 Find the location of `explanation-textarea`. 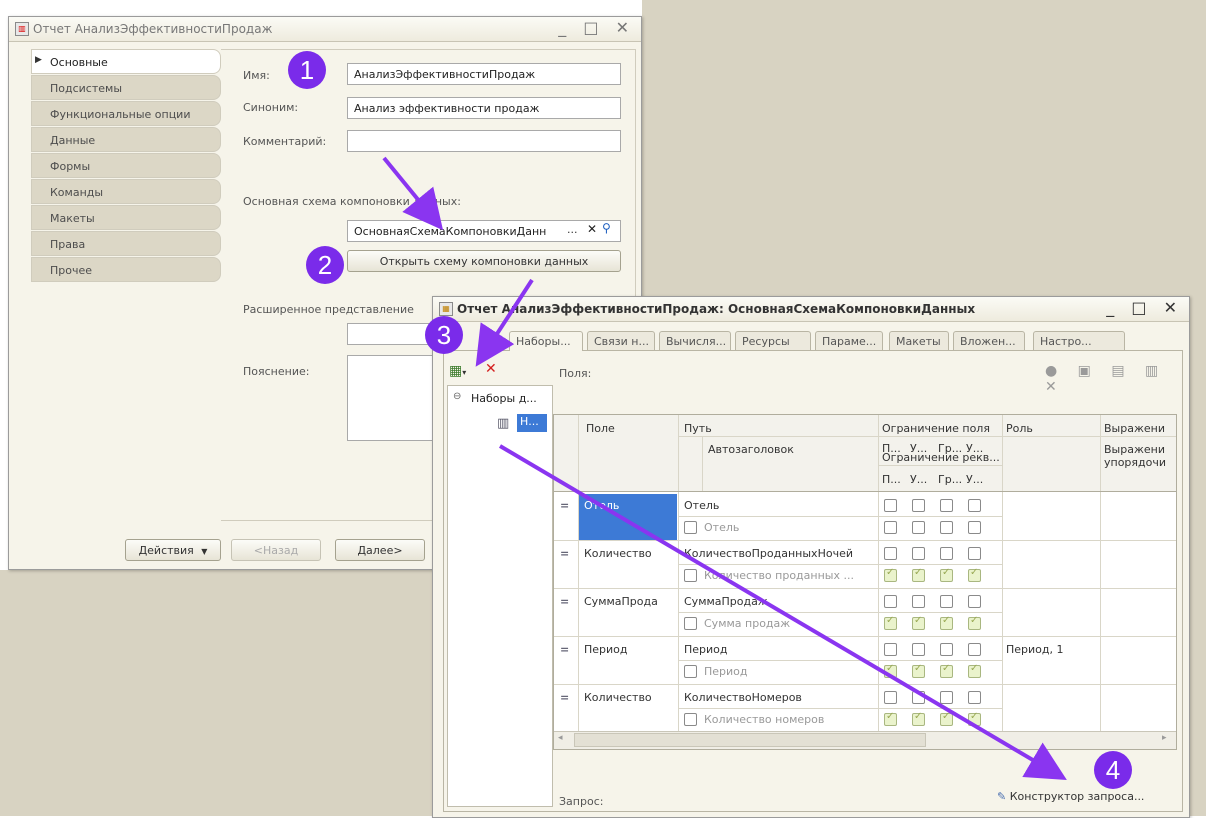

explanation-textarea is located at coordinates (391, 398).